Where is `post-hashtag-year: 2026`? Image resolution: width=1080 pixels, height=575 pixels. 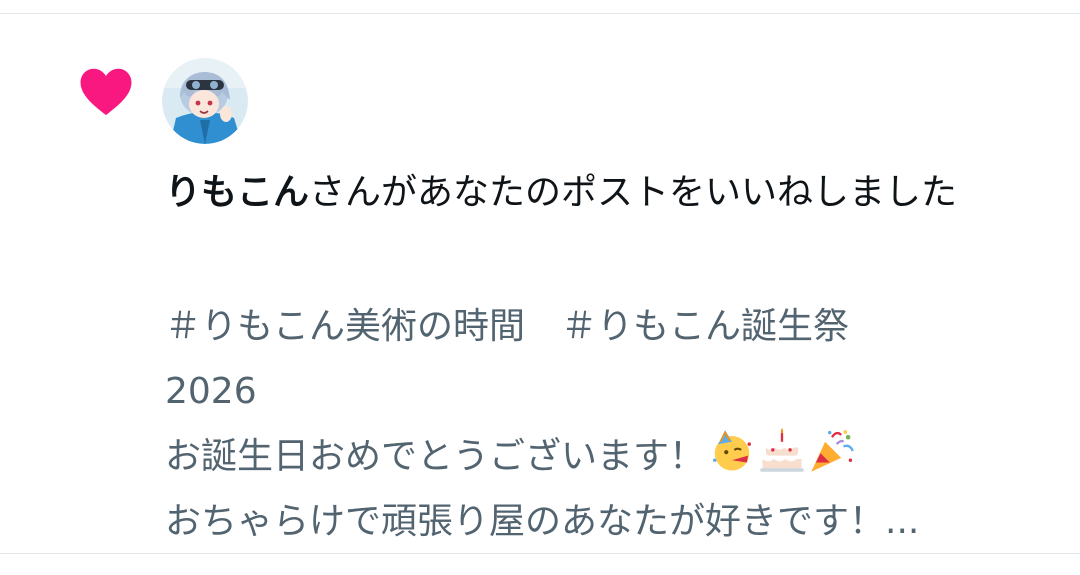
post-hashtag-year: 2026 is located at coordinates (211, 391).